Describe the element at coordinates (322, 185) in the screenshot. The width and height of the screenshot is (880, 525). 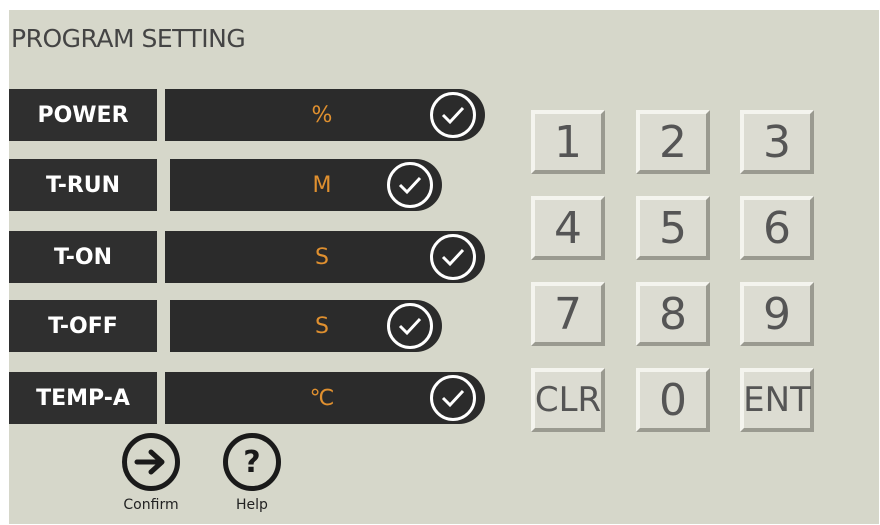
I see `t-run-unit: M` at that location.